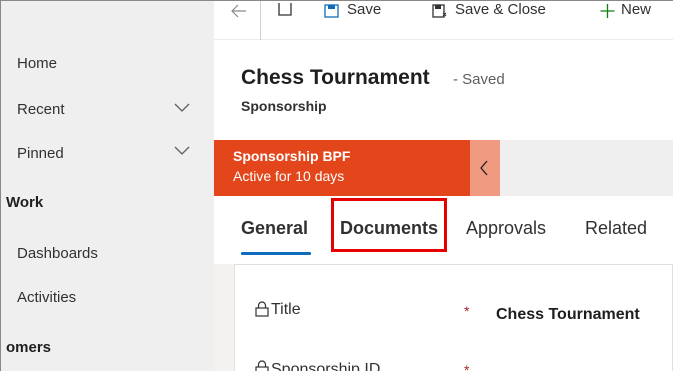 The width and height of the screenshot is (673, 371). I want to click on sidebar-section-work: Work, so click(25, 202).